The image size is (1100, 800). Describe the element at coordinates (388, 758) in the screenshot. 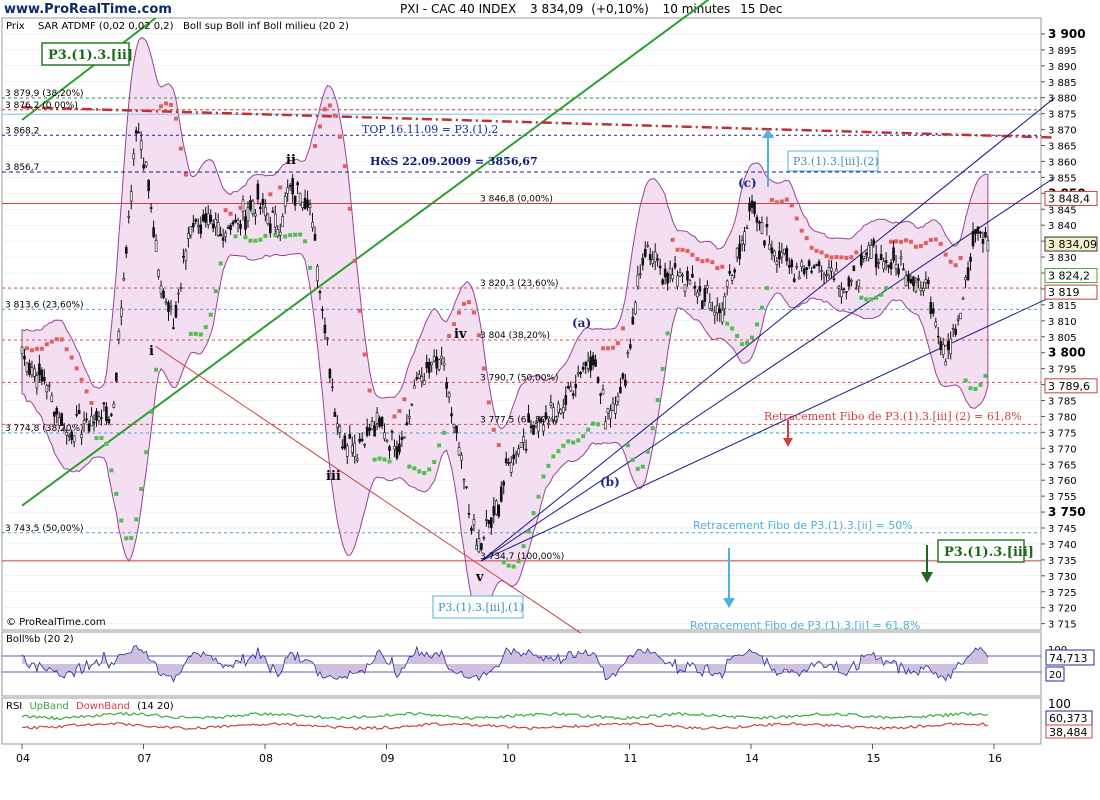

I see `x-tick-label: 09` at that location.